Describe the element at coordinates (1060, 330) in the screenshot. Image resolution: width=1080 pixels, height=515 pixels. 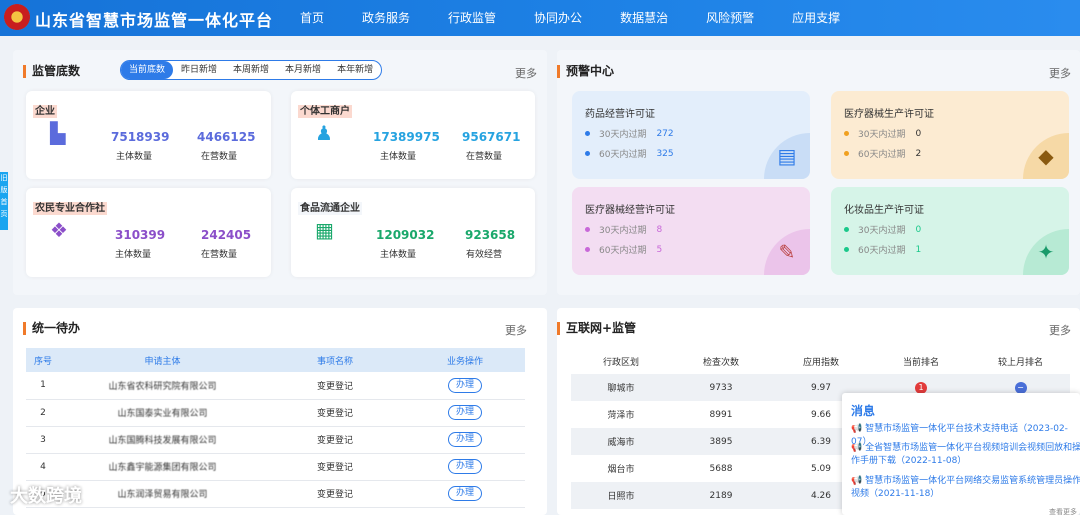
I see `internet-more-link: 更多` at that location.